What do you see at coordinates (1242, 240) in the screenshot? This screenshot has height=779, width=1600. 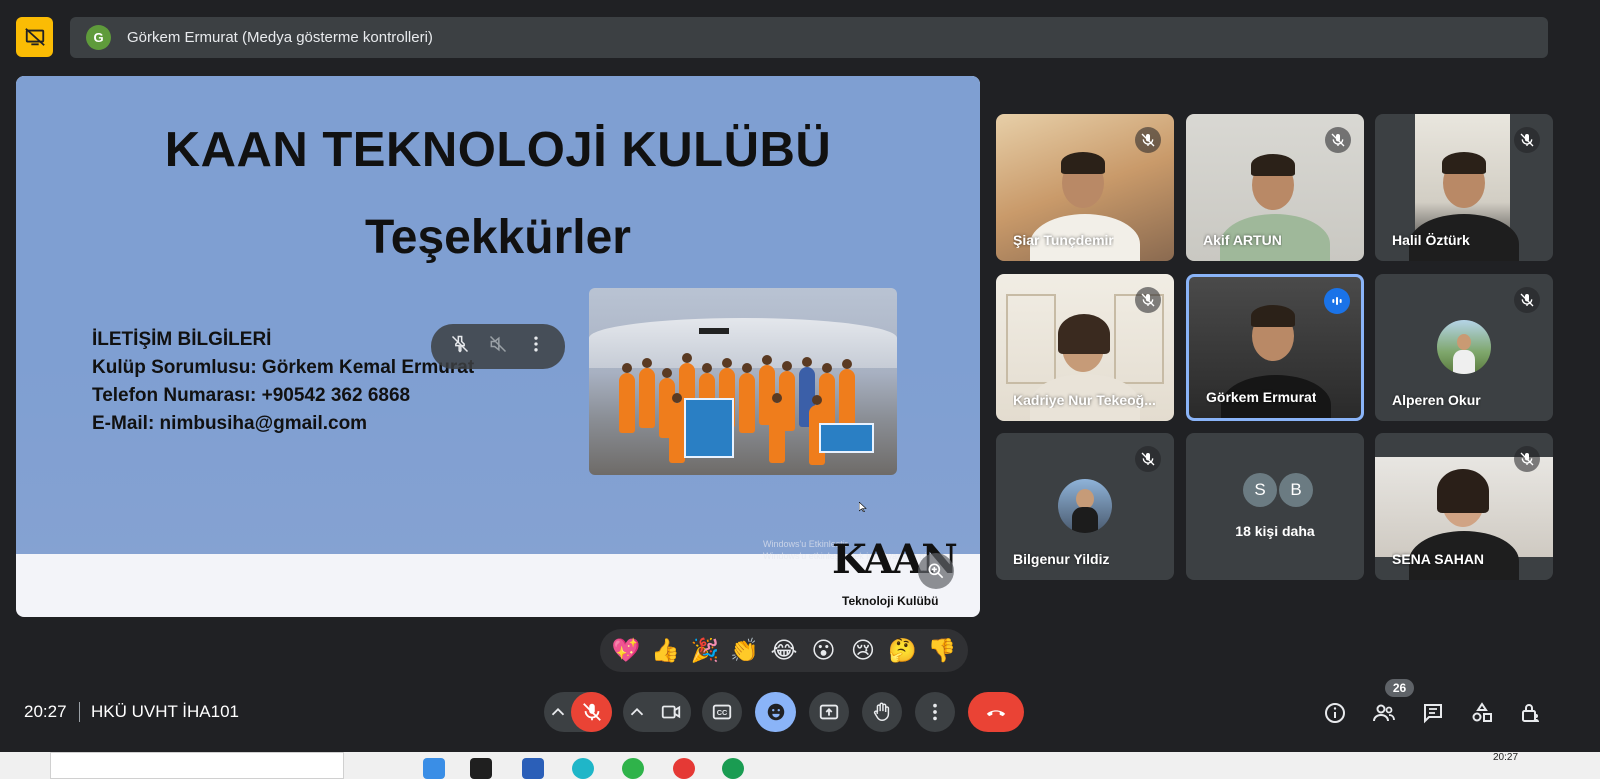 I see `participant-name: Akif ARTUN` at bounding box center [1242, 240].